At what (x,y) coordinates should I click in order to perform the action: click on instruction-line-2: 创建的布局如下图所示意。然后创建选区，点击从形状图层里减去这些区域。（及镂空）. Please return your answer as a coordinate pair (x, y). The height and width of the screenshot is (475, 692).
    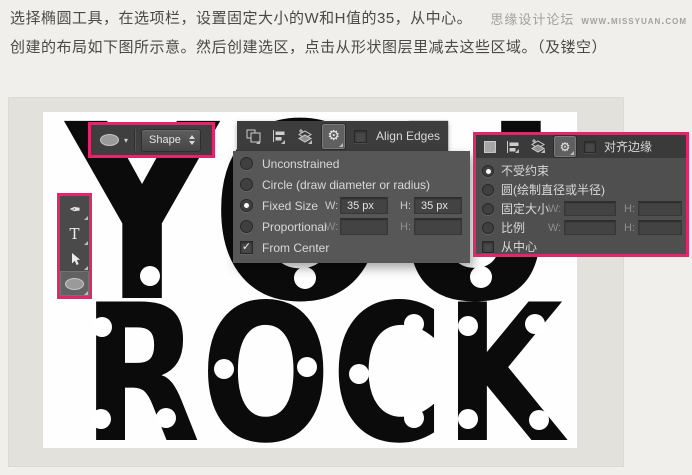
    Looking at the image, I should click on (309, 47).